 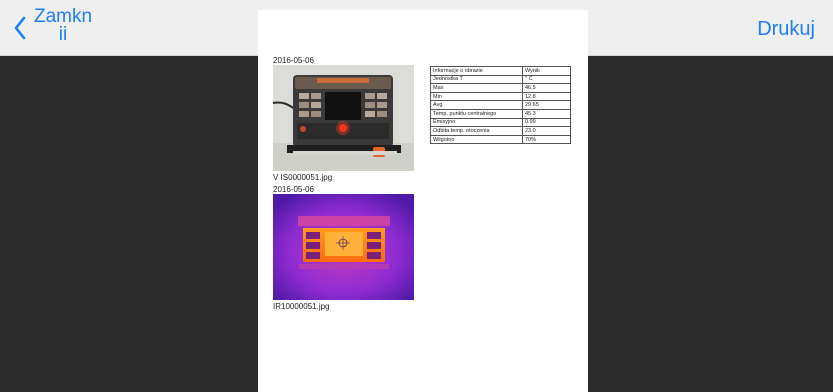 What do you see at coordinates (293, 189) in the screenshot?
I see `thermal-date: 2016-05-06` at bounding box center [293, 189].